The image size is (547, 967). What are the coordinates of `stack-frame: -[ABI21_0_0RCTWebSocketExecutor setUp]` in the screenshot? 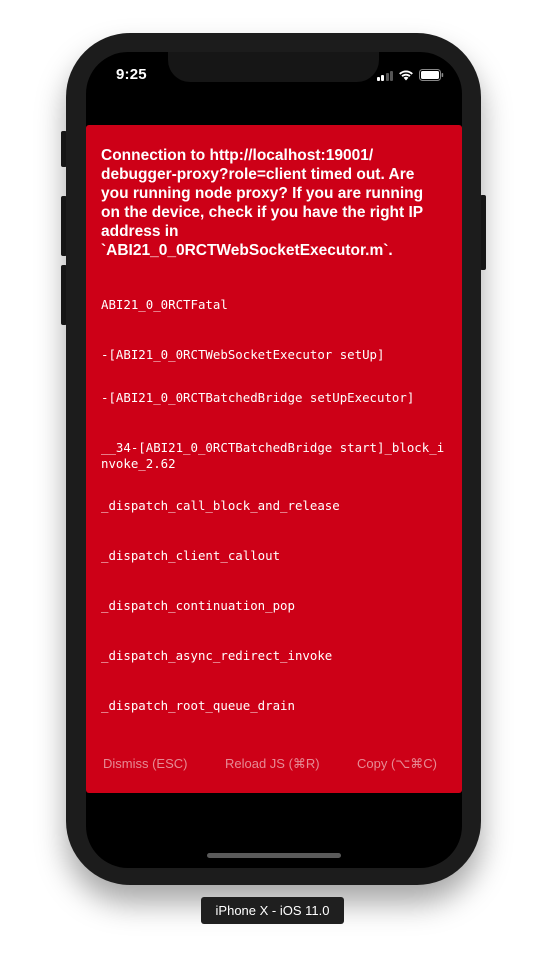 It's located at (274, 355).